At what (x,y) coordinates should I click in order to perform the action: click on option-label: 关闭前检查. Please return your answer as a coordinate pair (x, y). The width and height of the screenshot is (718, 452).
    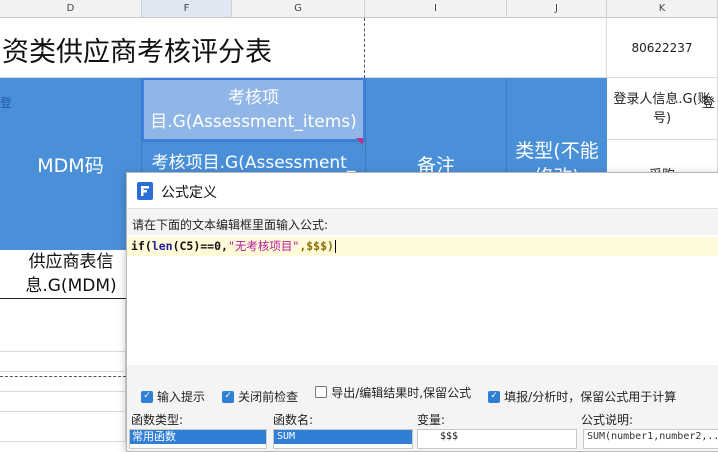
    Looking at the image, I should click on (268, 397).